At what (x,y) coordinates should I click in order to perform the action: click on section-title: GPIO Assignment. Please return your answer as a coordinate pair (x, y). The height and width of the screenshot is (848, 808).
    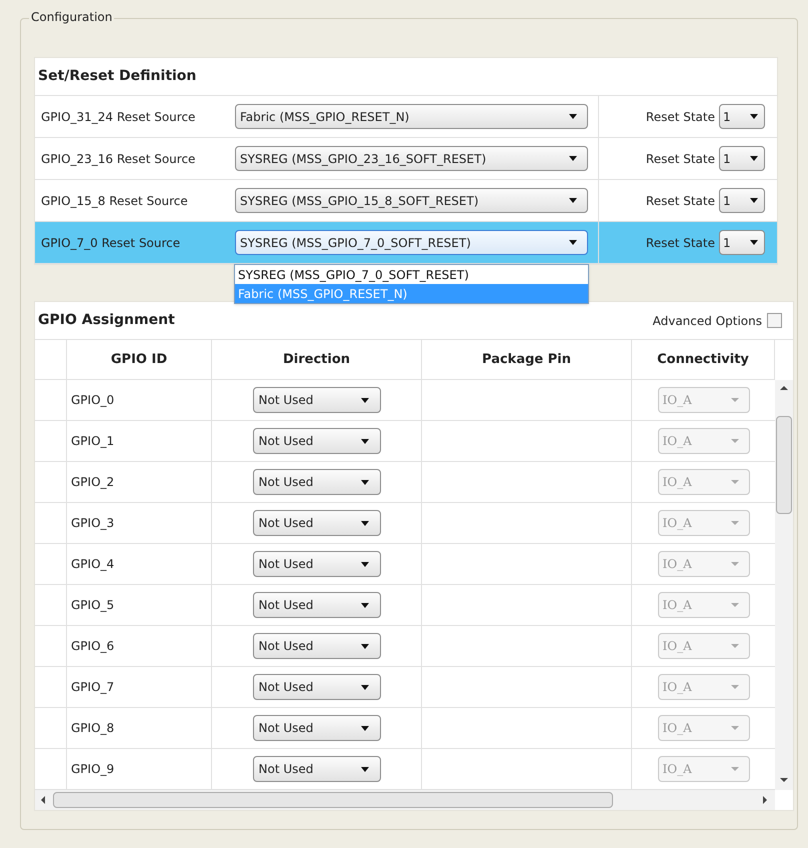
    Looking at the image, I should click on (106, 320).